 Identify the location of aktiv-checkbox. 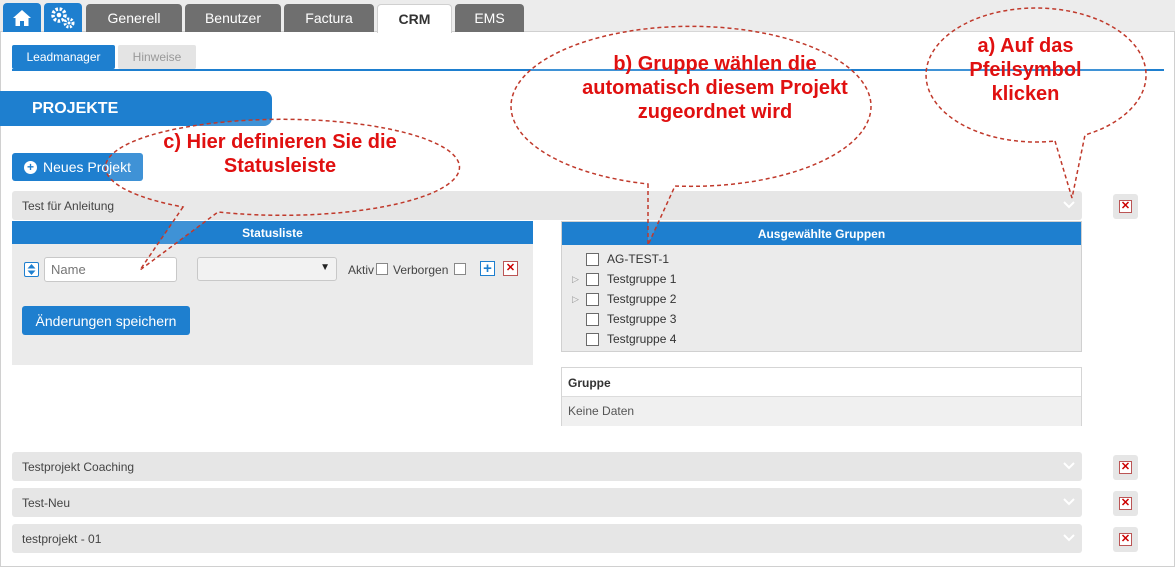
(382, 269).